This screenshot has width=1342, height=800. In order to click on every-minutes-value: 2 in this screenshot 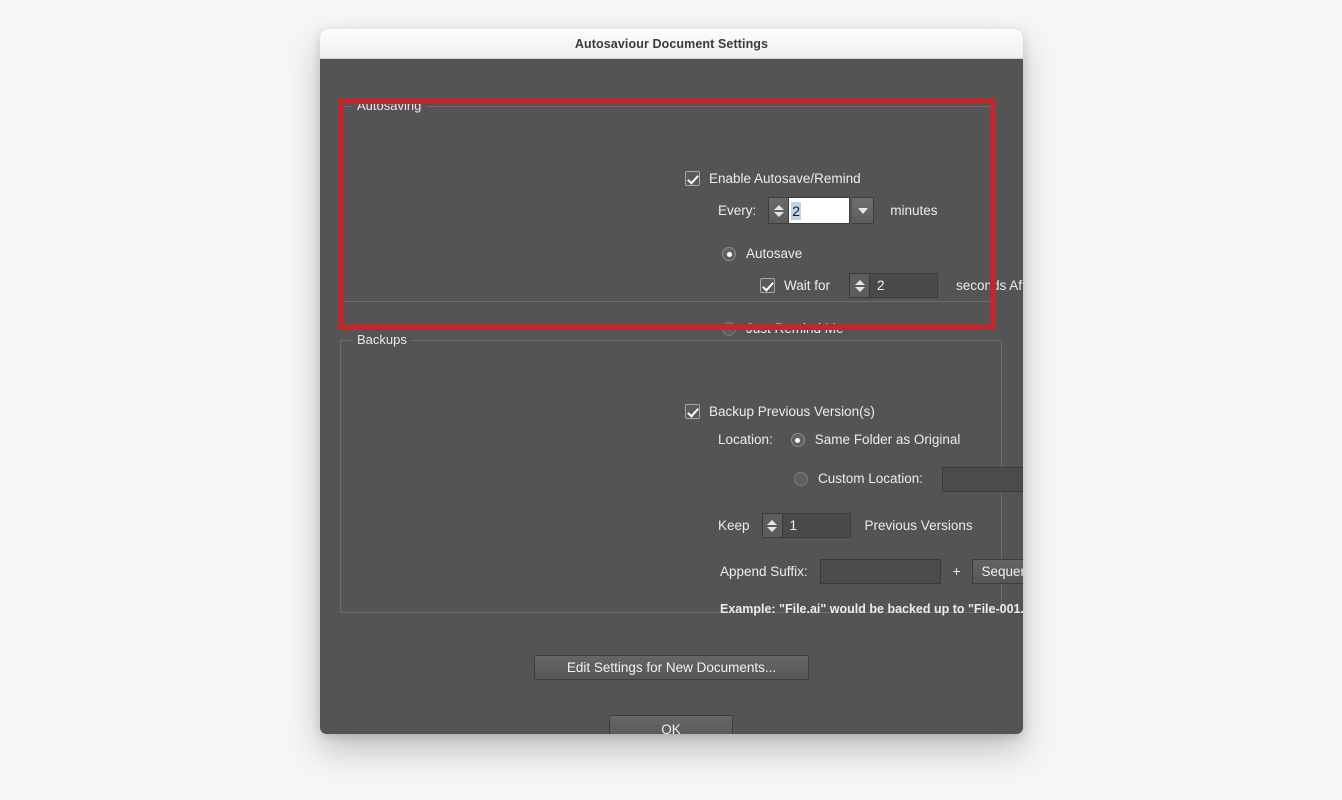, I will do `click(796, 210)`.